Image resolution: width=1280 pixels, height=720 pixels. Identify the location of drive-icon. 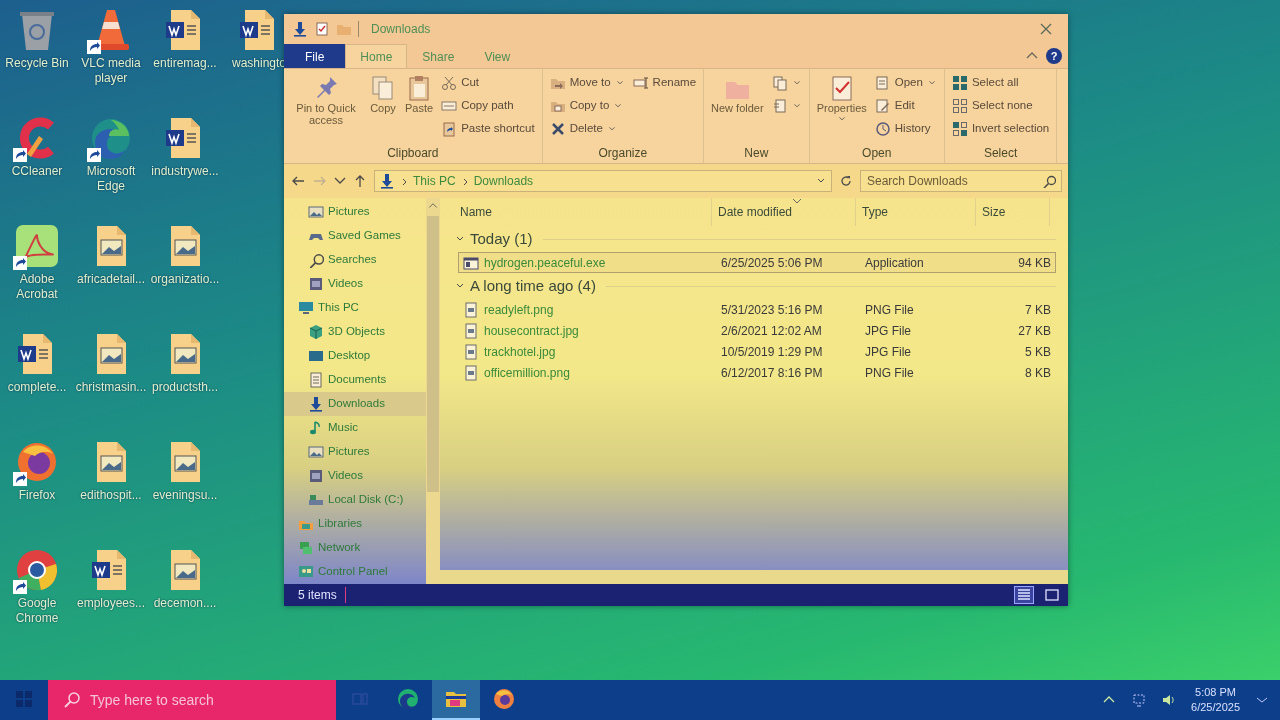
(316, 500).